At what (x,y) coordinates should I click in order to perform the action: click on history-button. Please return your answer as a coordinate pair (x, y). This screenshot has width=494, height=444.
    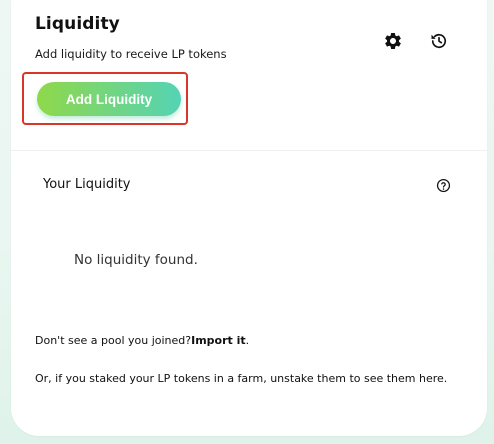
    Looking at the image, I should click on (439, 41).